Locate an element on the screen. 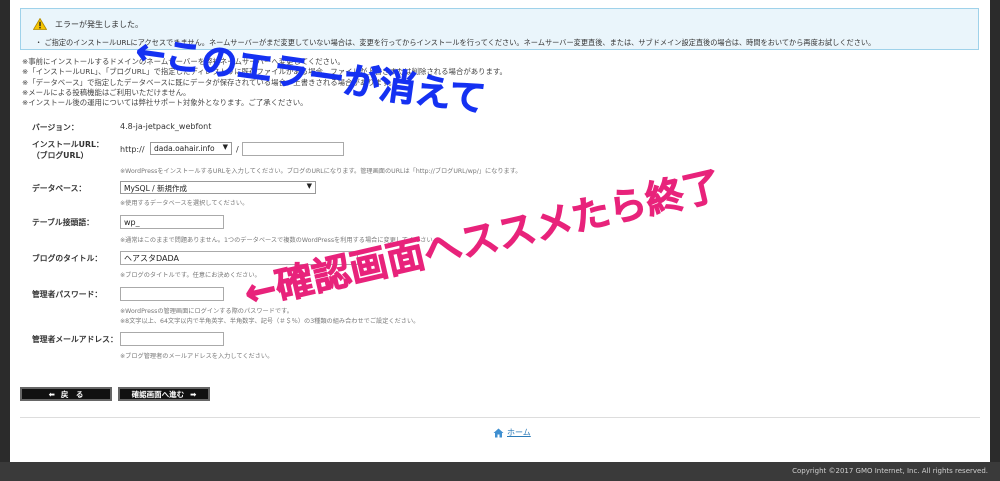 The image size is (1000, 481). database-select: MySQL / 新規作成 ▼ is located at coordinates (218, 187).